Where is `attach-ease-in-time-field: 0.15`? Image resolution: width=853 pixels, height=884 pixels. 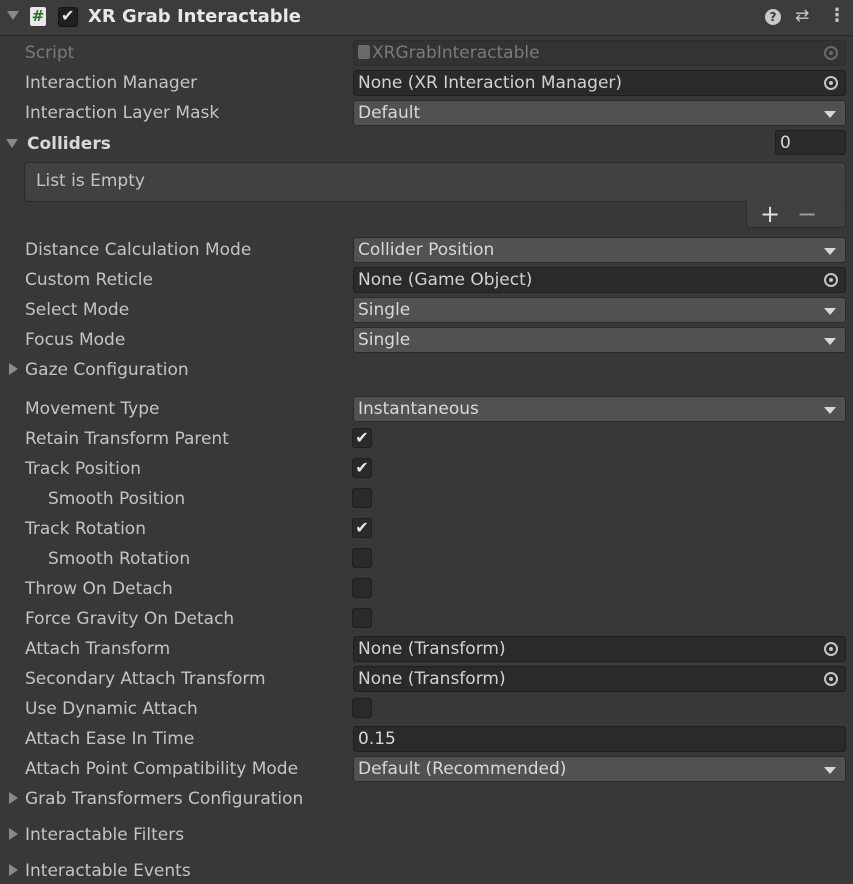 attach-ease-in-time-field: 0.15 is located at coordinates (599, 739).